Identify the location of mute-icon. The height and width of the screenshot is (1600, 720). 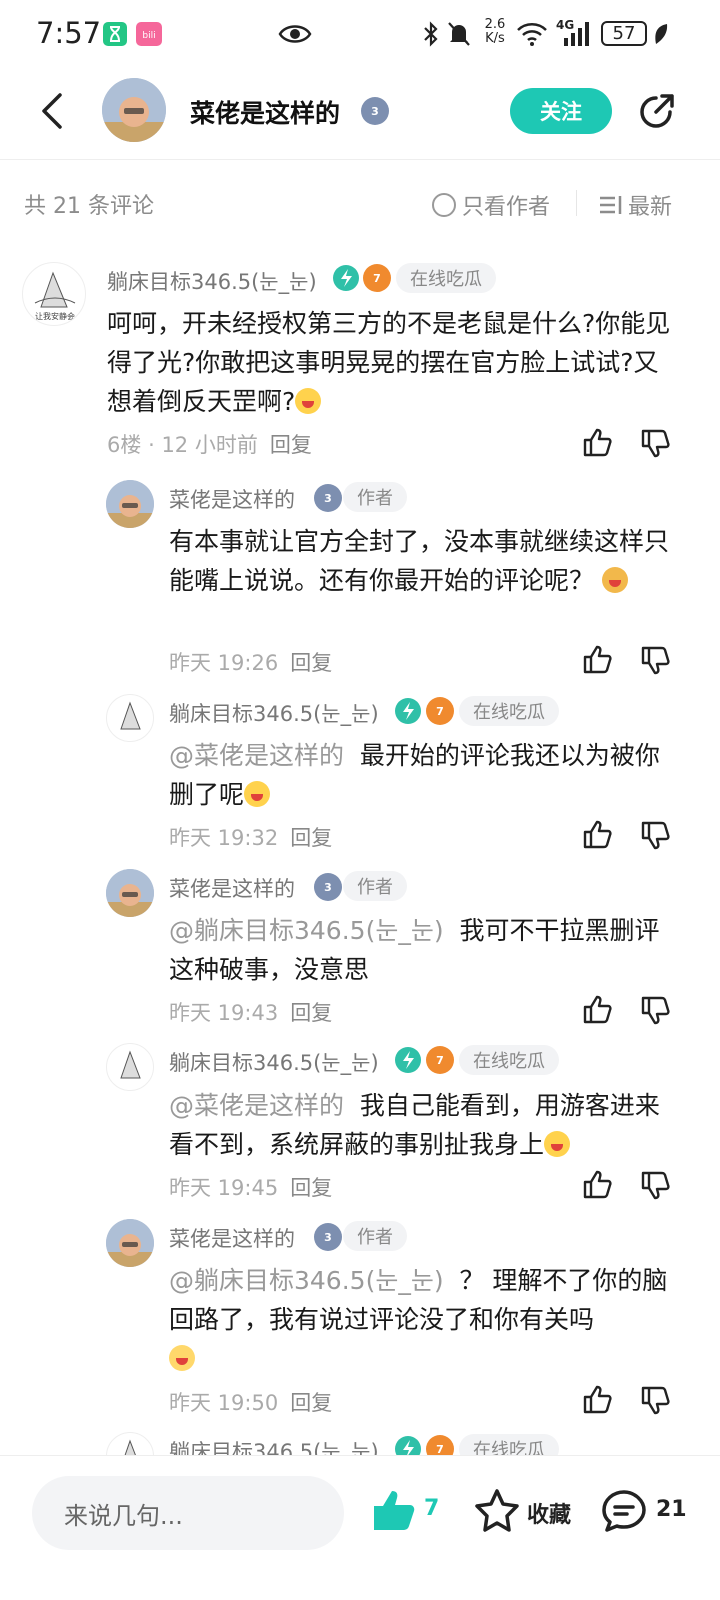
(459, 34).